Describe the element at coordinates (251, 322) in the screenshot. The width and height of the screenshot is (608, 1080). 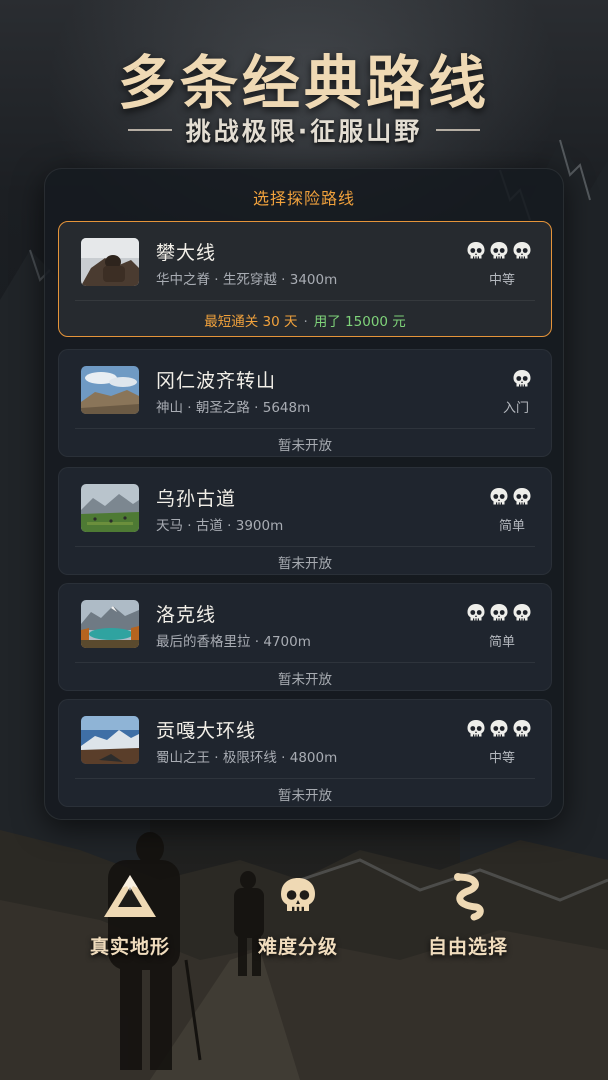
I see `shortest-clear-time: 最短通关 30 天` at that location.